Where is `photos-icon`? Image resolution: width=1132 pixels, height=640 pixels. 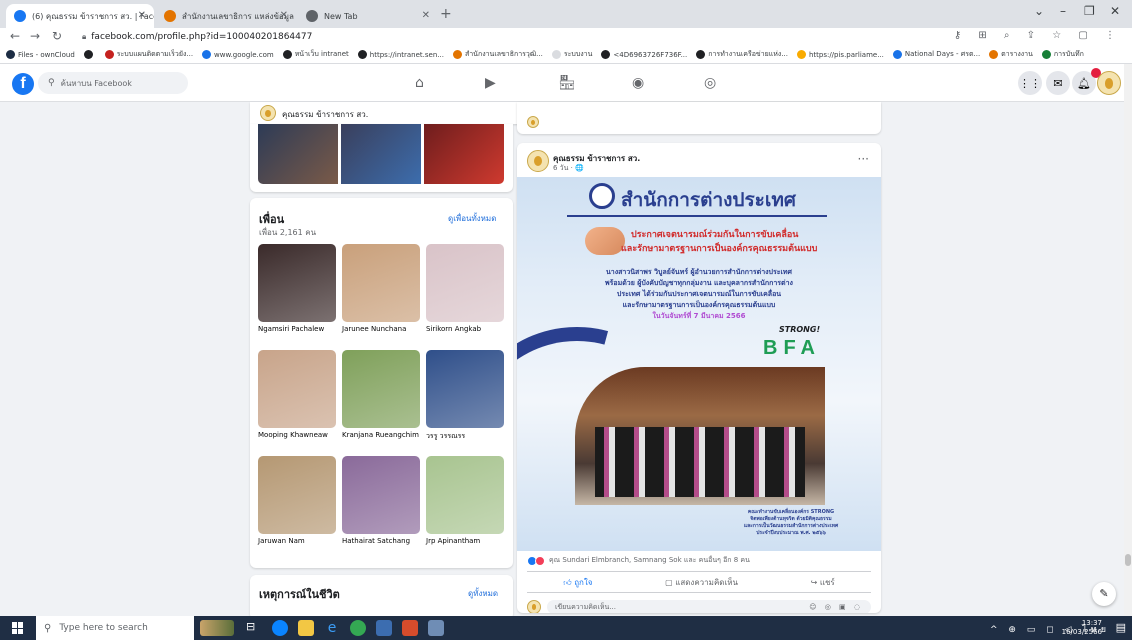
photos-icon is located at coordinates (436, 628).